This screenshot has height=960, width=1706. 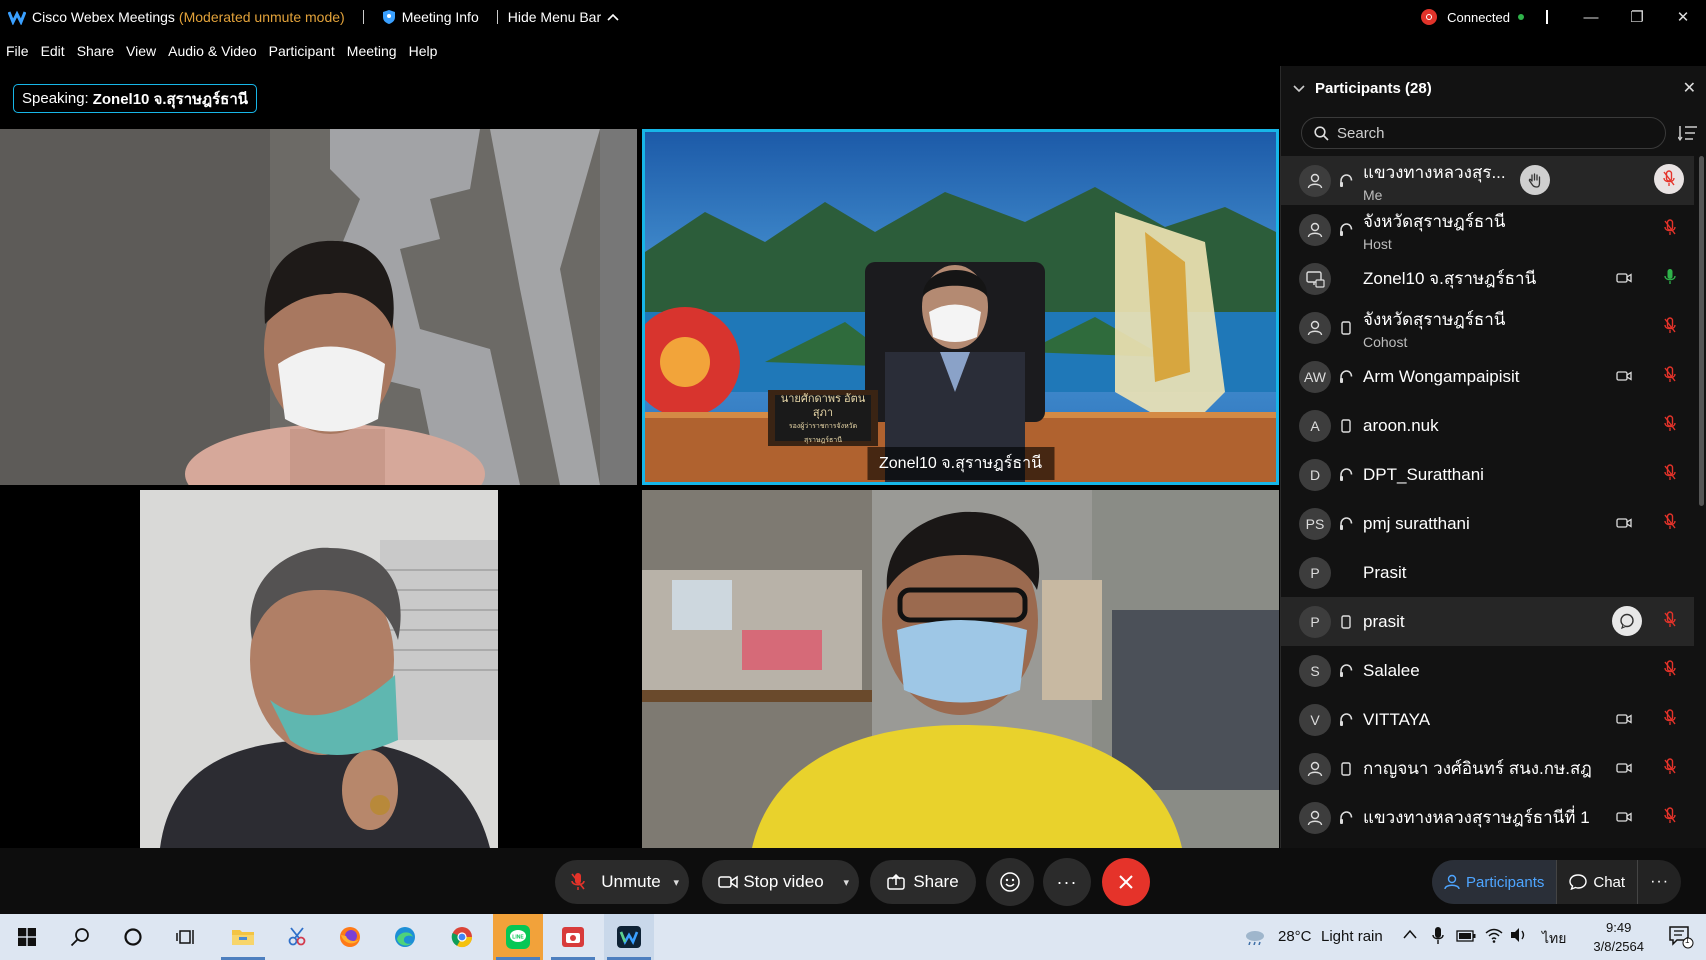 I want to click on chevron-up-icon, so click(x=613, y=17).